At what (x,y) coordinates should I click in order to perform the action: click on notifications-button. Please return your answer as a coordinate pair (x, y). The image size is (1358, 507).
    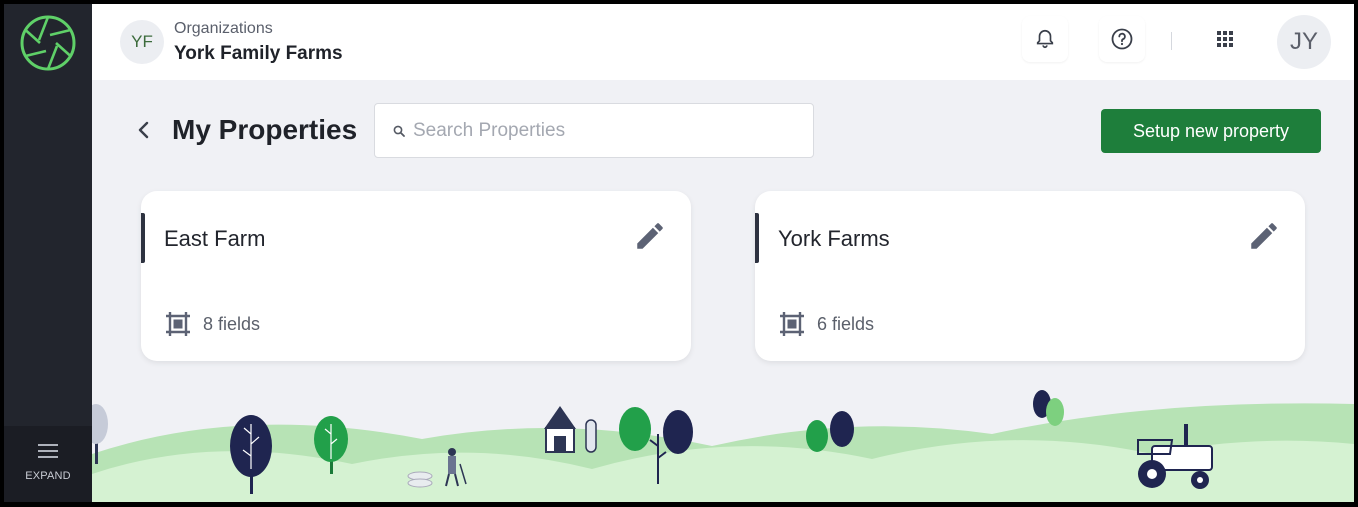
    Looking at the image, I should click on (1045, 39).